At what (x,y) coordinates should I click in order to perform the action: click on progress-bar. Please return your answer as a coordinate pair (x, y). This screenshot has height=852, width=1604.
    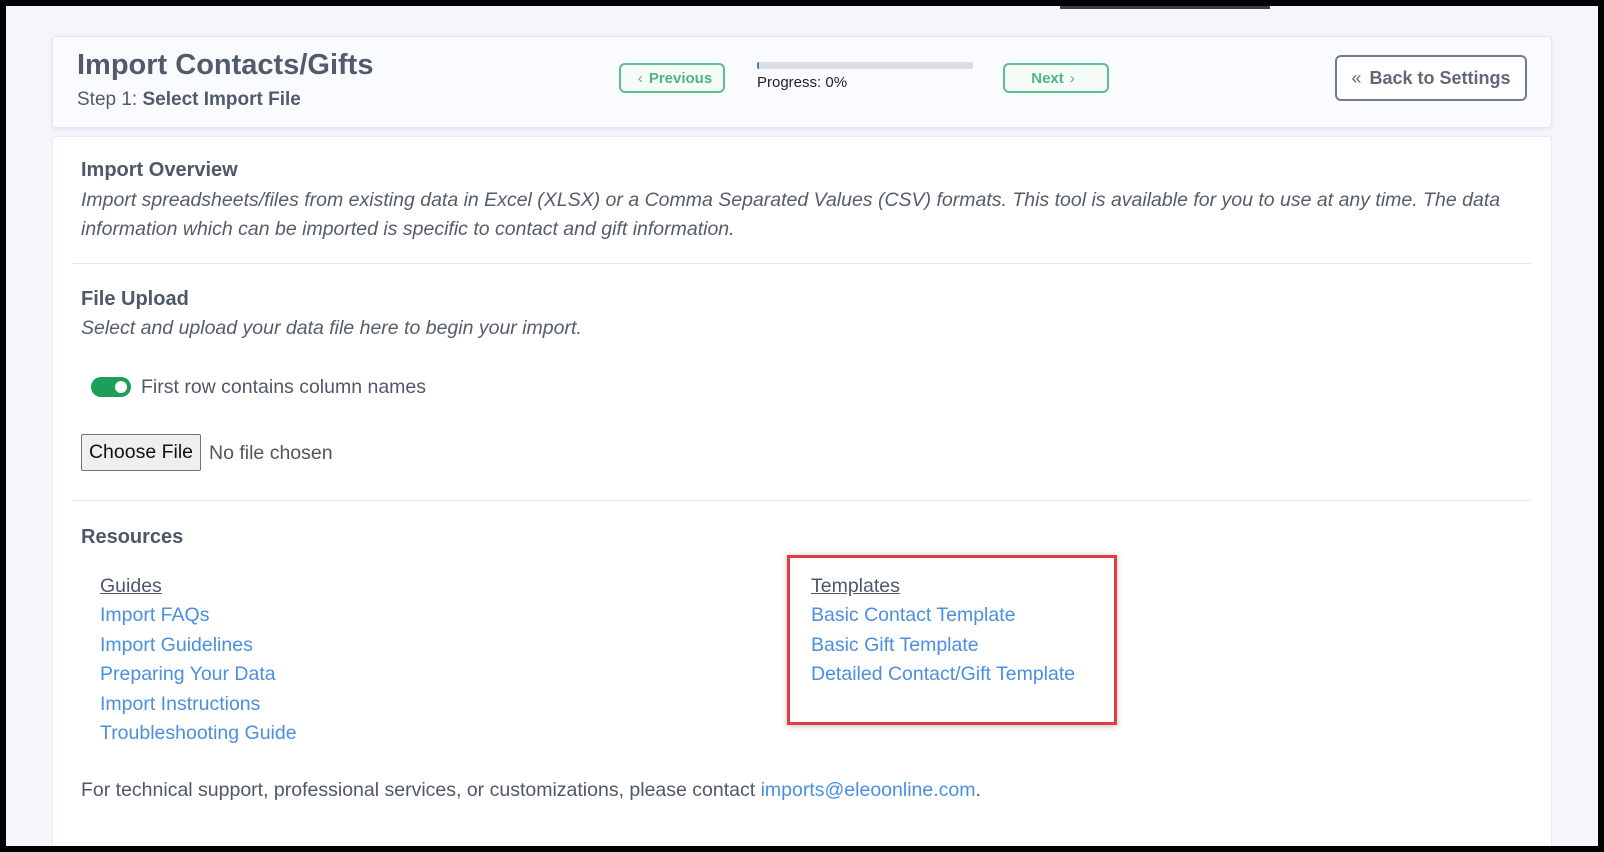
    Looking at the image, I should click on (865, 65).